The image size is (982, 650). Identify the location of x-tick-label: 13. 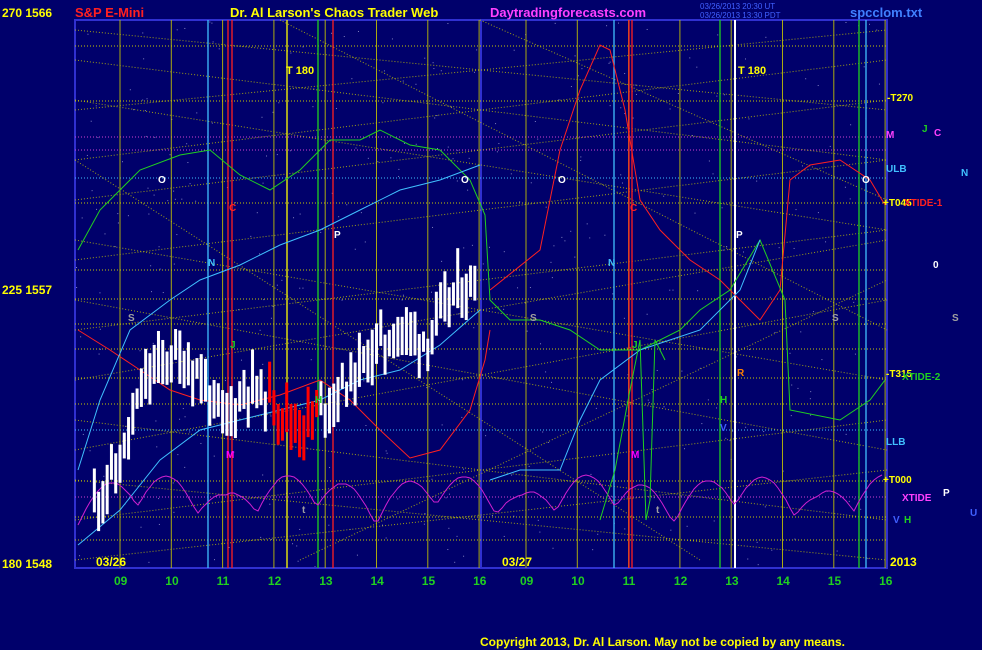
(732, 581).